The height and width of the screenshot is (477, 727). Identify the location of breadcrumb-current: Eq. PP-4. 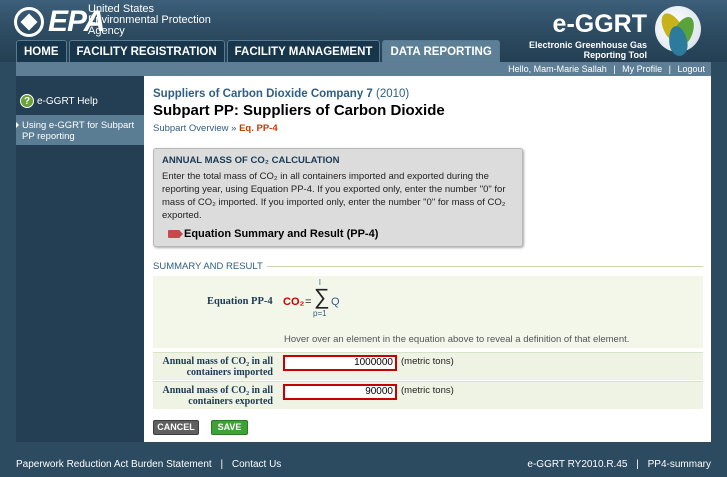
(258, 128).